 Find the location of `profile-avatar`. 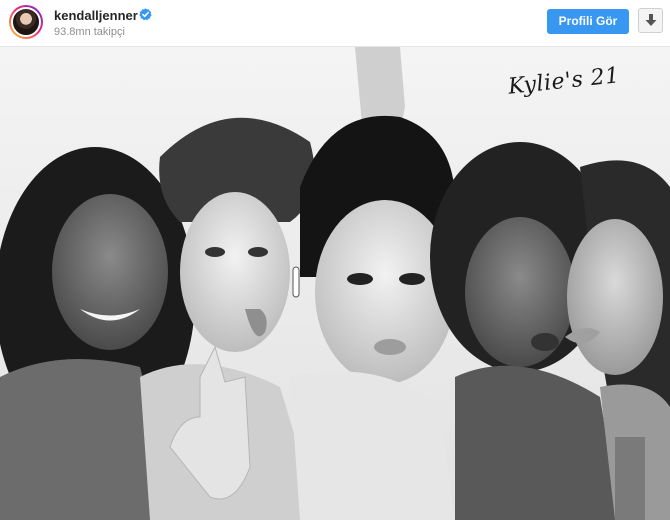

profile-avatar is located at coordinates (26, 22).